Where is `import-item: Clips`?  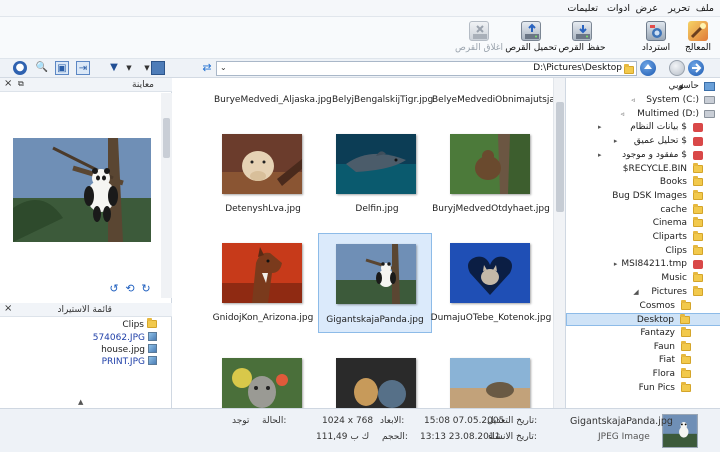
import-item: Clips is located at coordinates (139, 324).